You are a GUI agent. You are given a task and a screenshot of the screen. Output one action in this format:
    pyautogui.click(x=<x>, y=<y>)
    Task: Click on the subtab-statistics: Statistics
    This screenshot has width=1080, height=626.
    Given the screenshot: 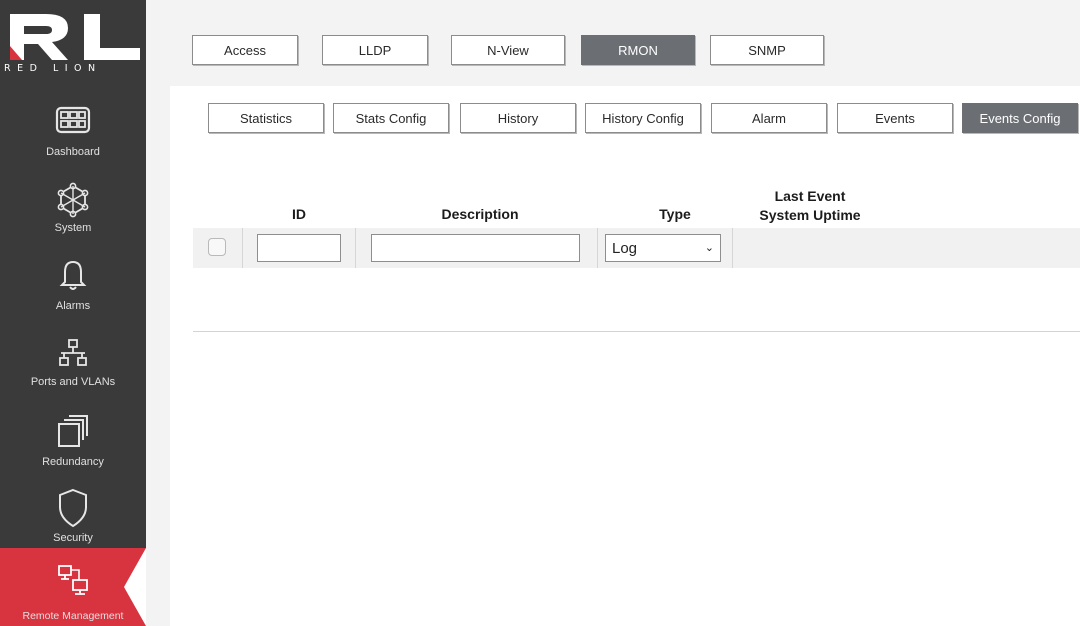 What is the action you would take?
    pyautogui.click(x=266, y=118)
    